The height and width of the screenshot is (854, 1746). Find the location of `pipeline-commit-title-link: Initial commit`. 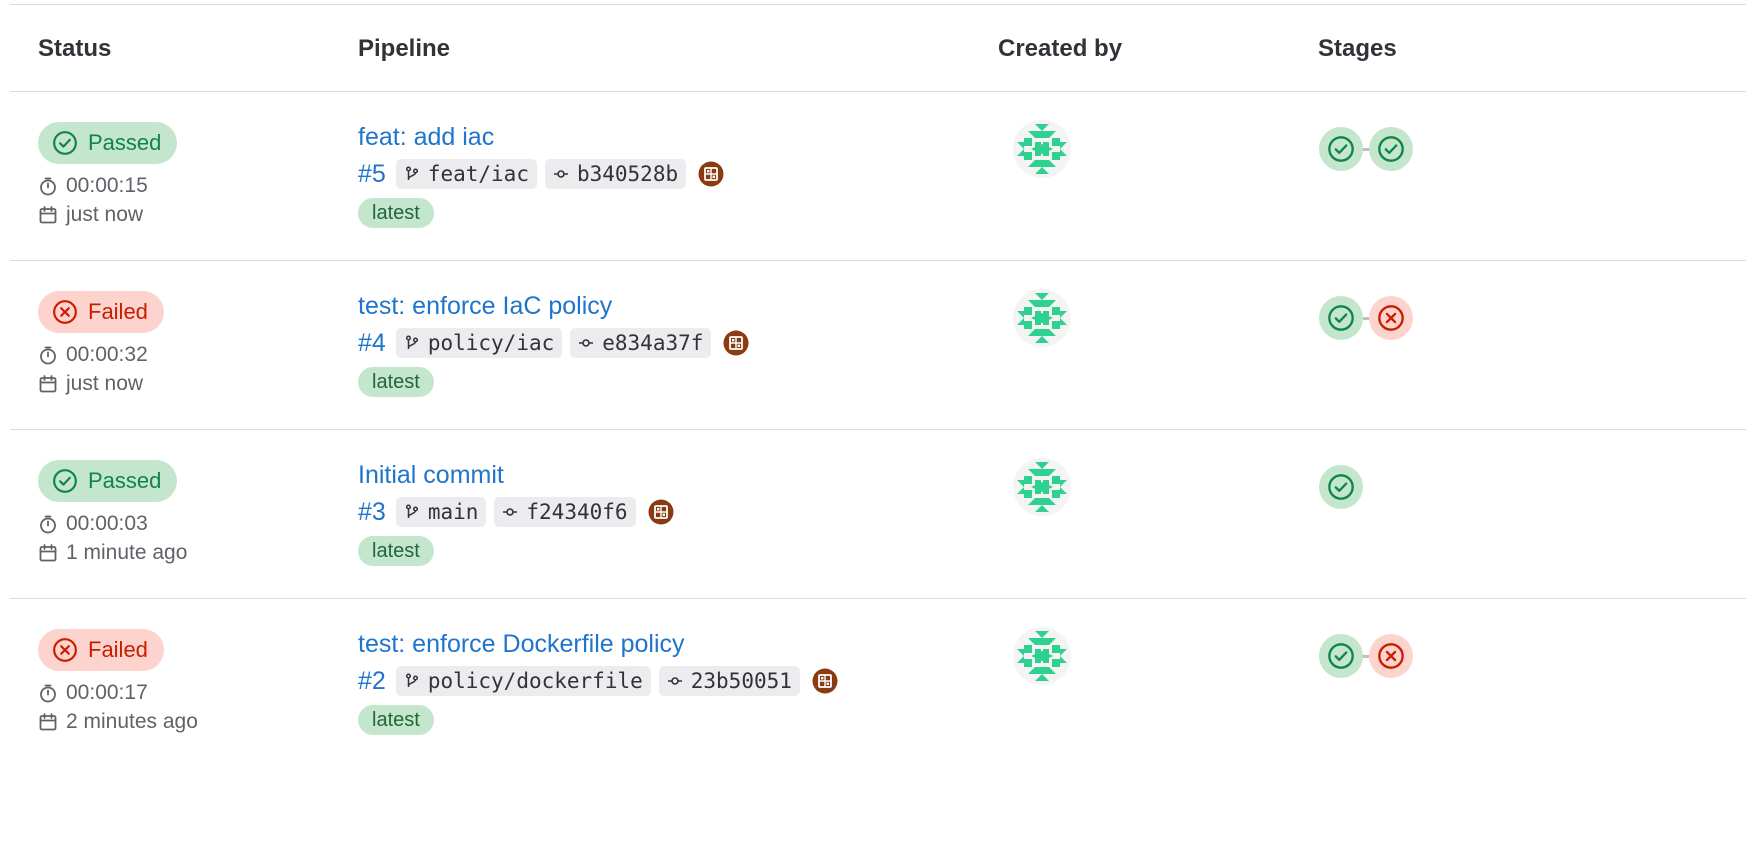

pipeline-commit-title-link: Initial commit is located at coordinates (431, 475).